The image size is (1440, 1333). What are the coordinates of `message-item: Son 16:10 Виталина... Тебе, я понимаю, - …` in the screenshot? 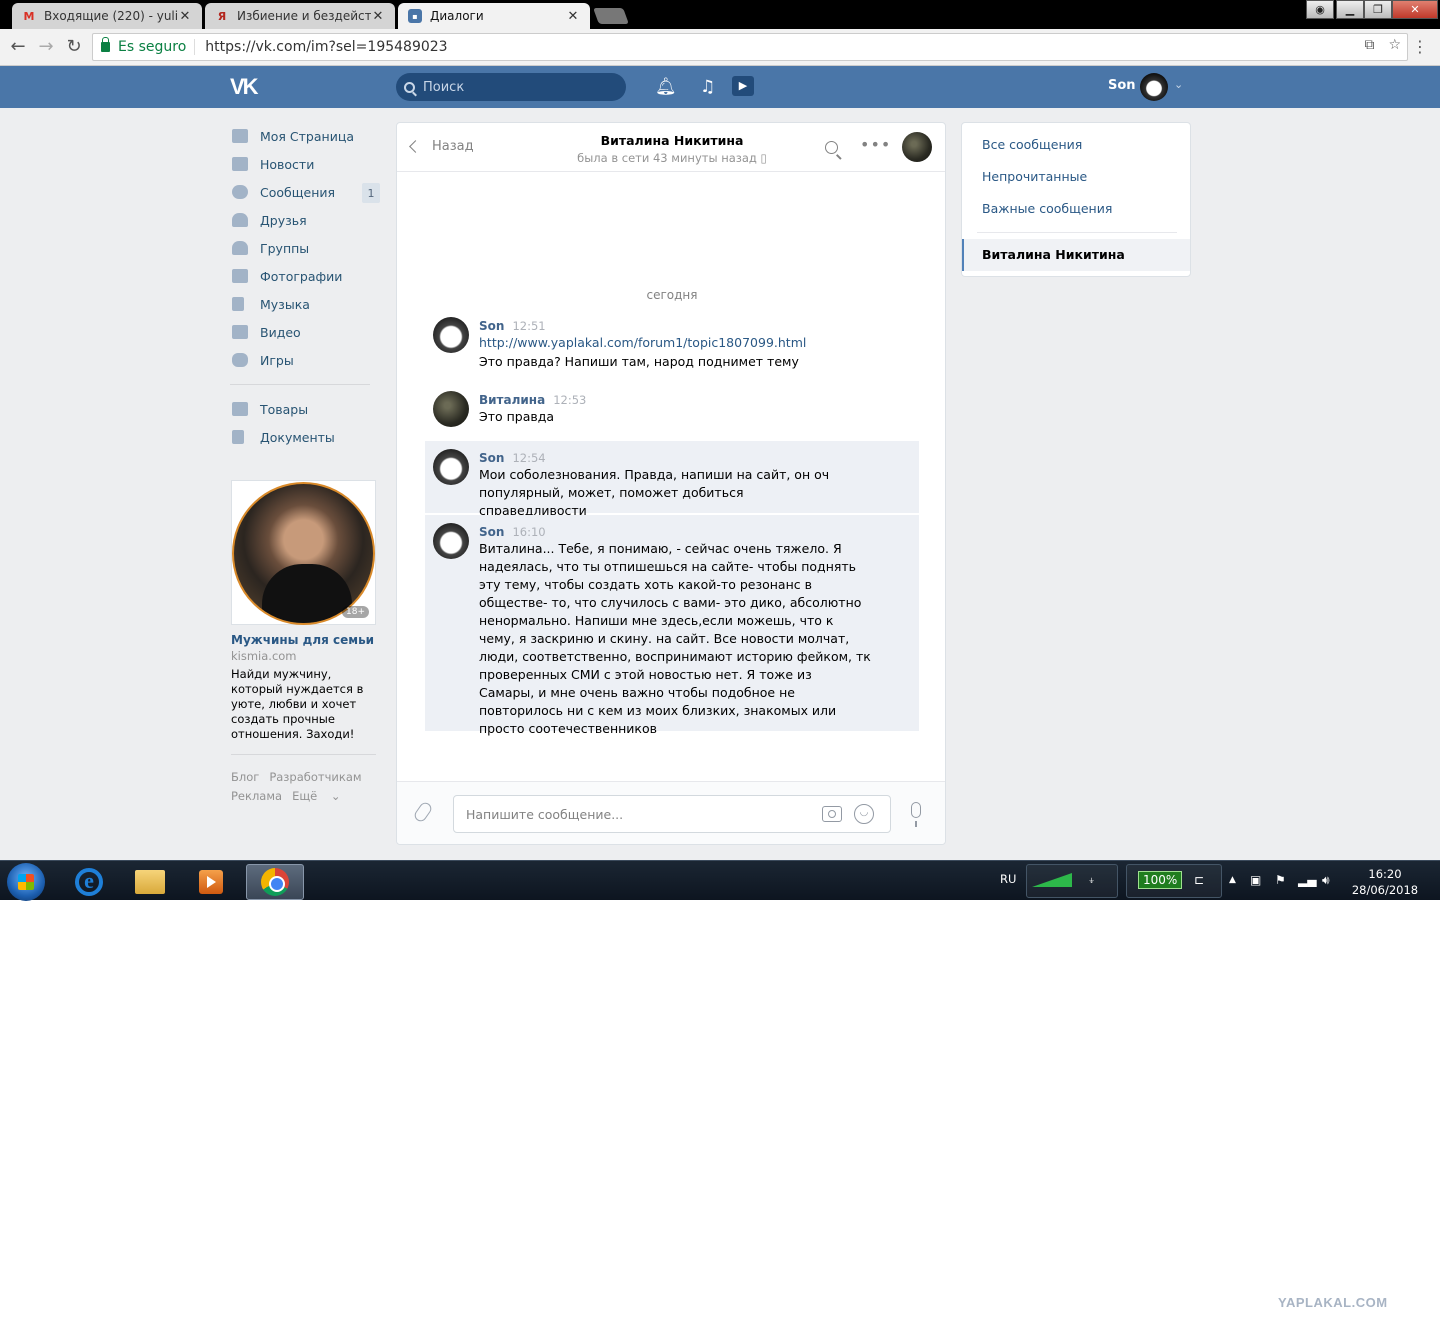 It's located at (672, 625).